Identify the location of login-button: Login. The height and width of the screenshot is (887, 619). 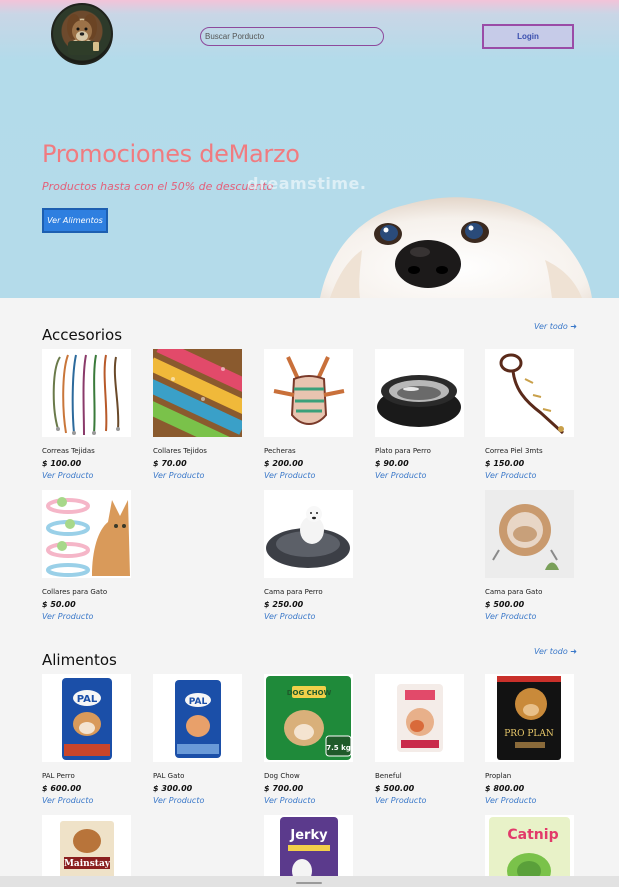
(528, 36).